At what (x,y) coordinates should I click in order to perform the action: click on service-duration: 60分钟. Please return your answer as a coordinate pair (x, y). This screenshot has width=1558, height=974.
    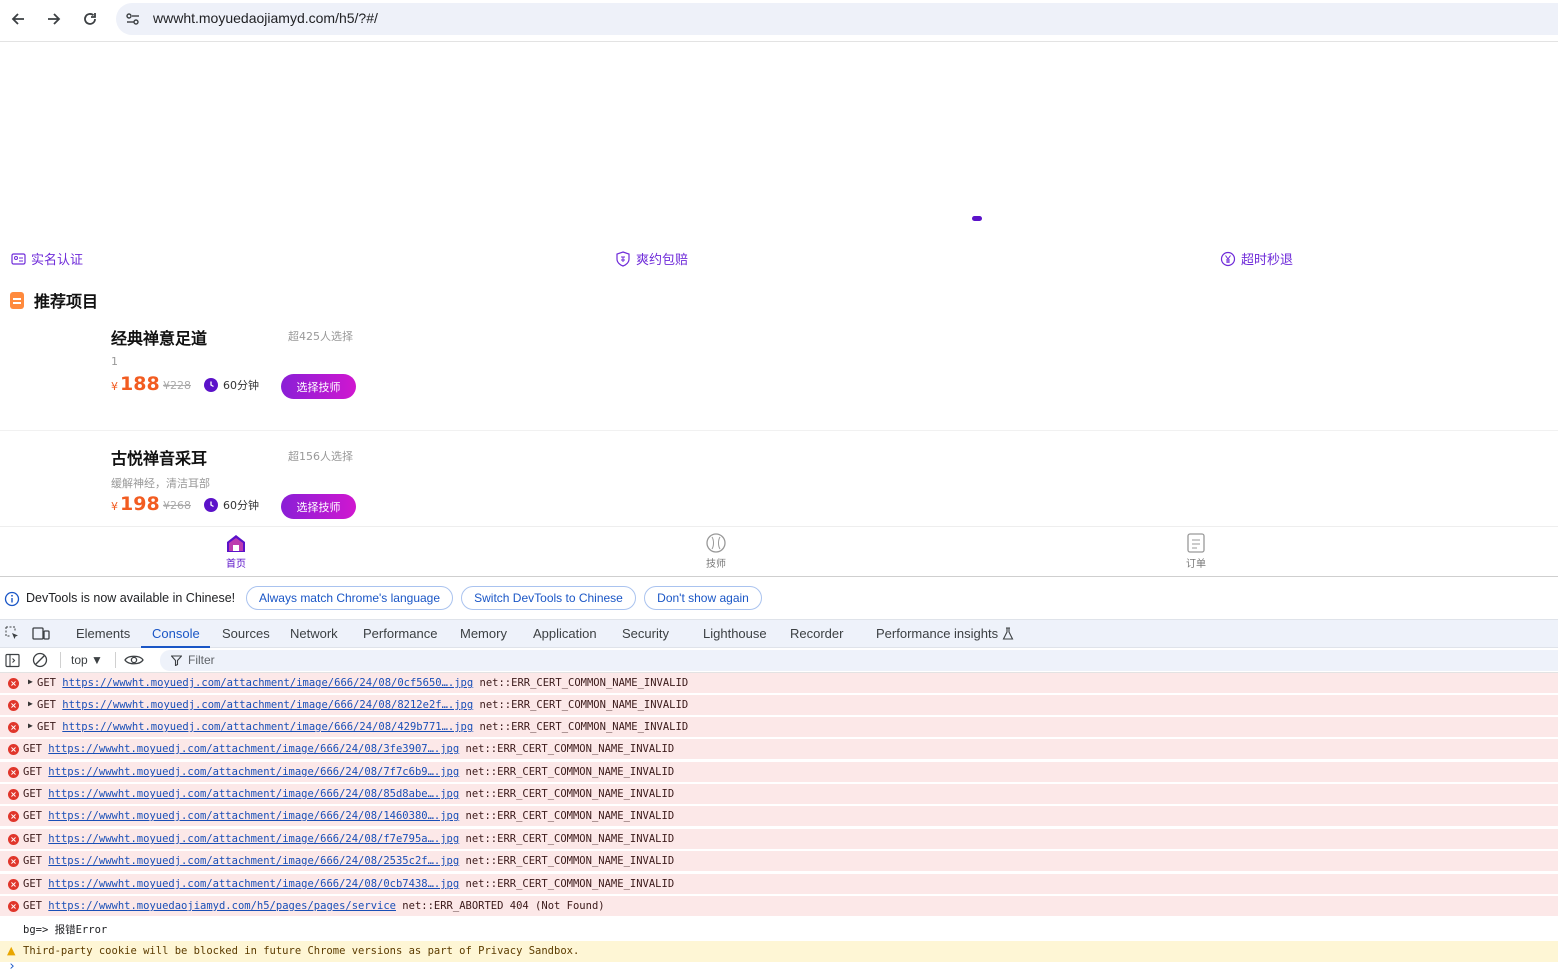
    Looking at the image, I should click on (231, 385).